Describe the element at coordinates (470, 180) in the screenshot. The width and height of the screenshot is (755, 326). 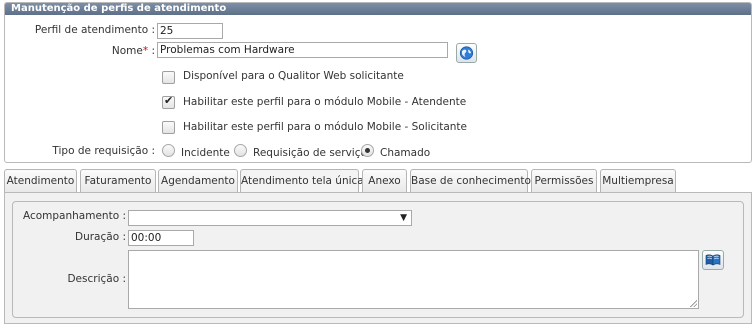
I see `tab-base-conhecimento: Base de conhecimento` at that location.